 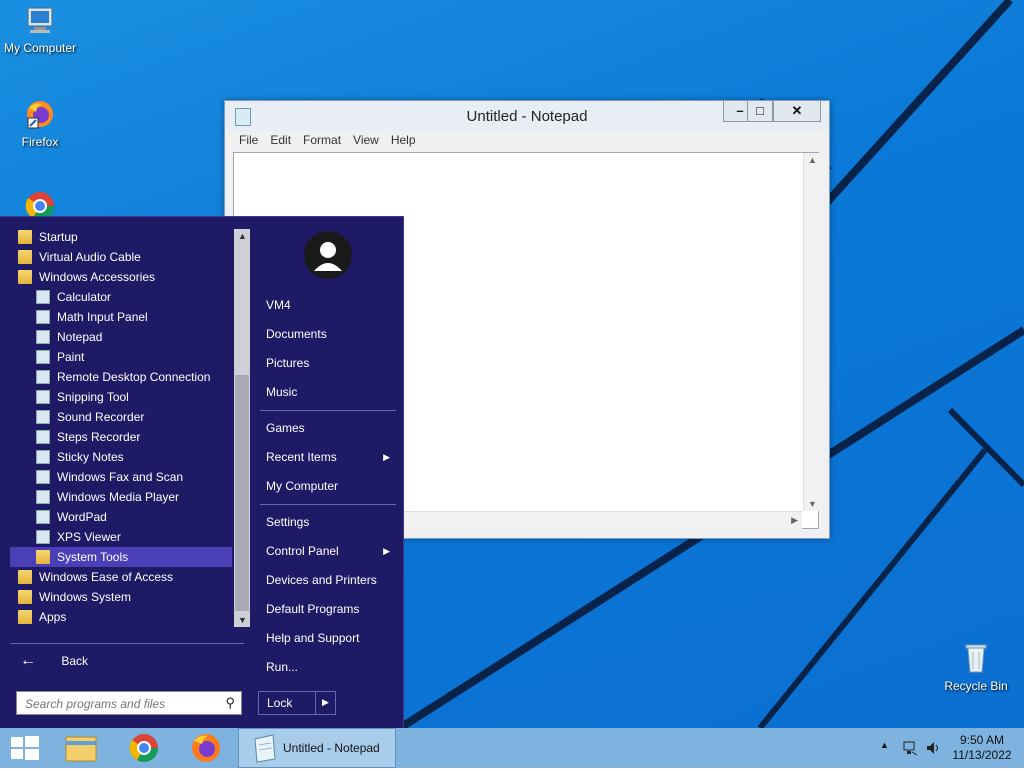 What do you see at coordinates (121, 437) in the screenshot?
I see `program-item: Steps Recorder` at bounding box center [121, 437].